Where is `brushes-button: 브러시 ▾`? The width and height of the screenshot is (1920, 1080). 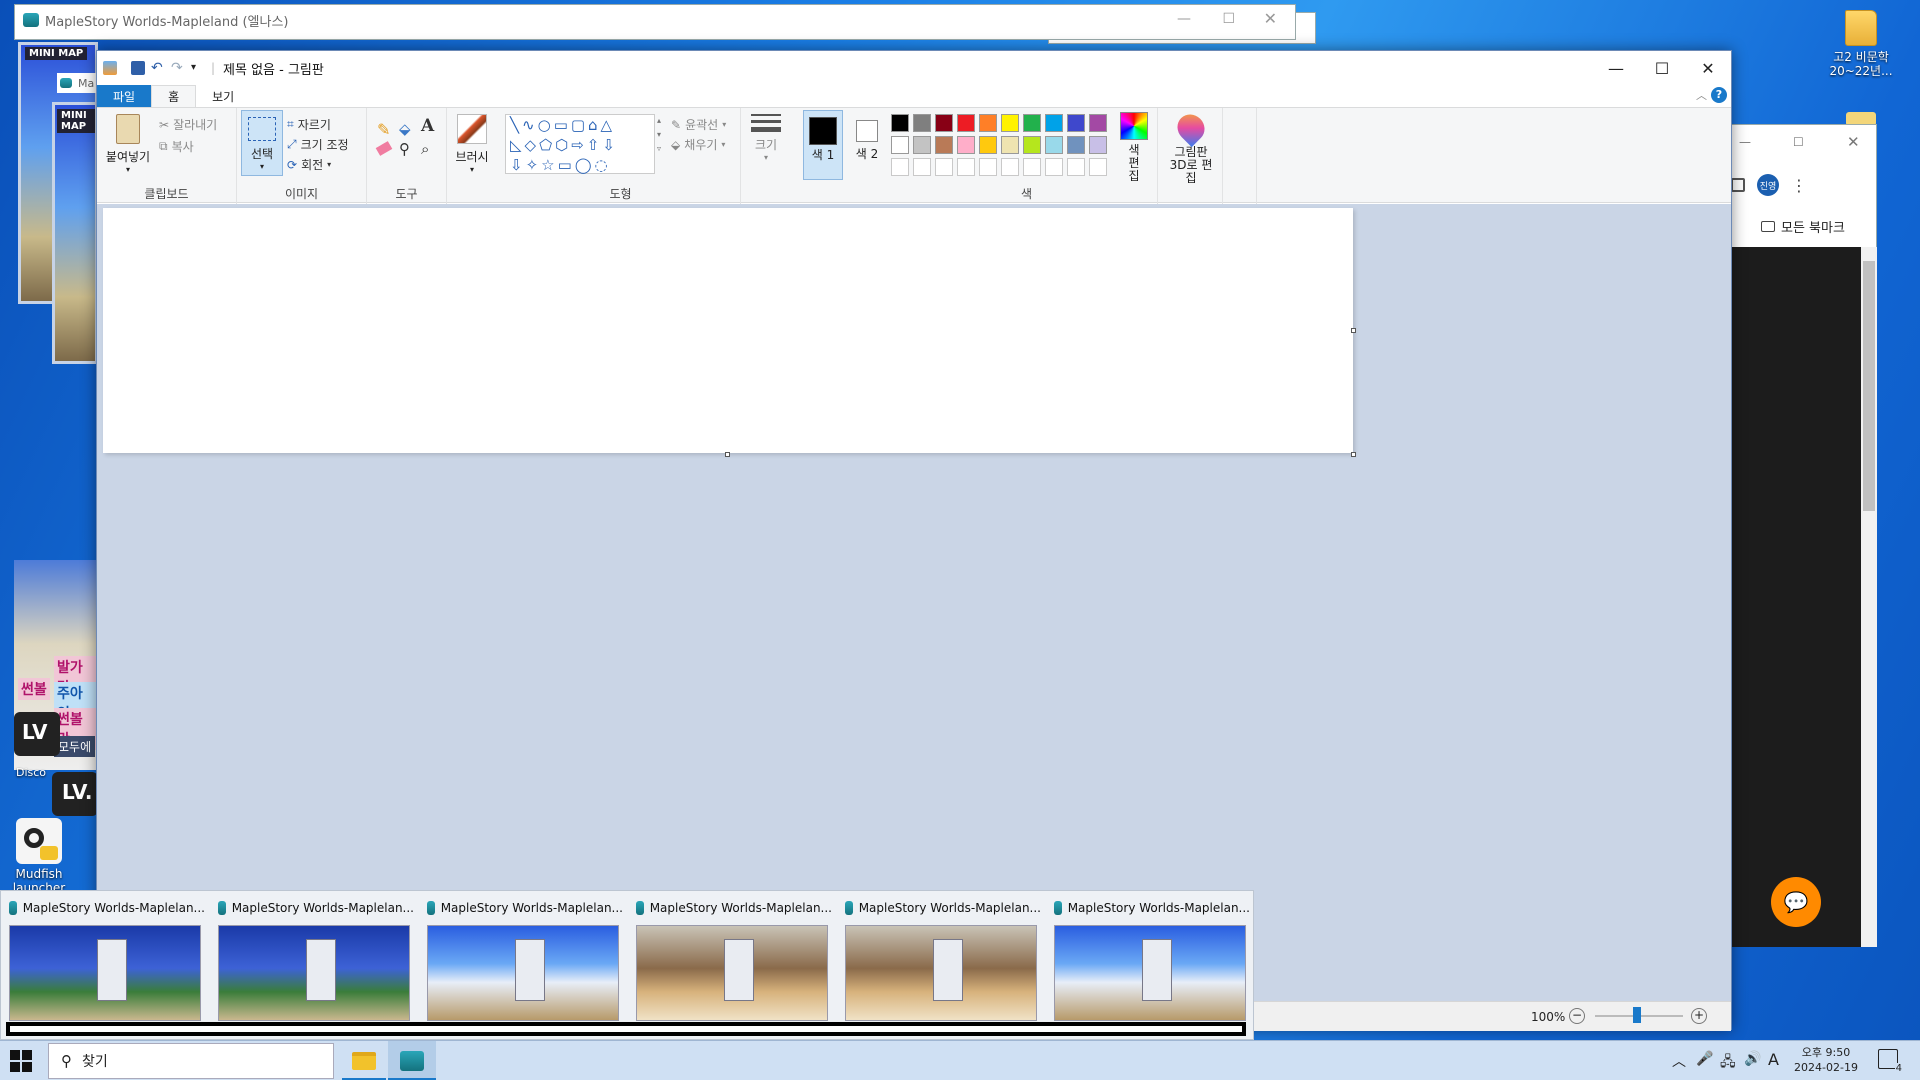 brushes-button: 브러시 ▾ is located at coordinates (472, 144).